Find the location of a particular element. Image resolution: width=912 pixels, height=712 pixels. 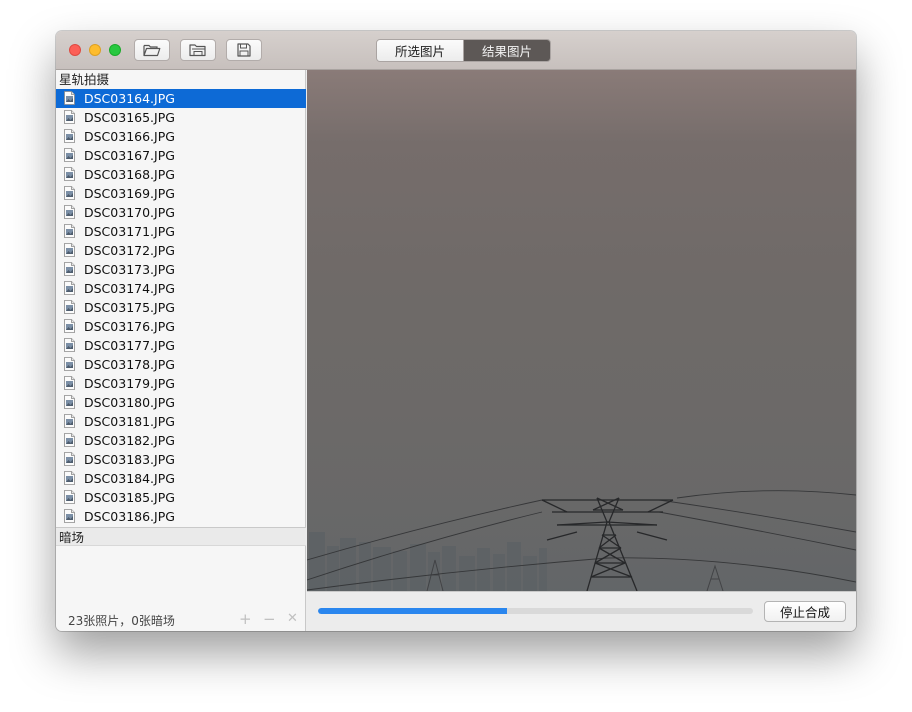

progress-fill is located at coordinates (413, 611).